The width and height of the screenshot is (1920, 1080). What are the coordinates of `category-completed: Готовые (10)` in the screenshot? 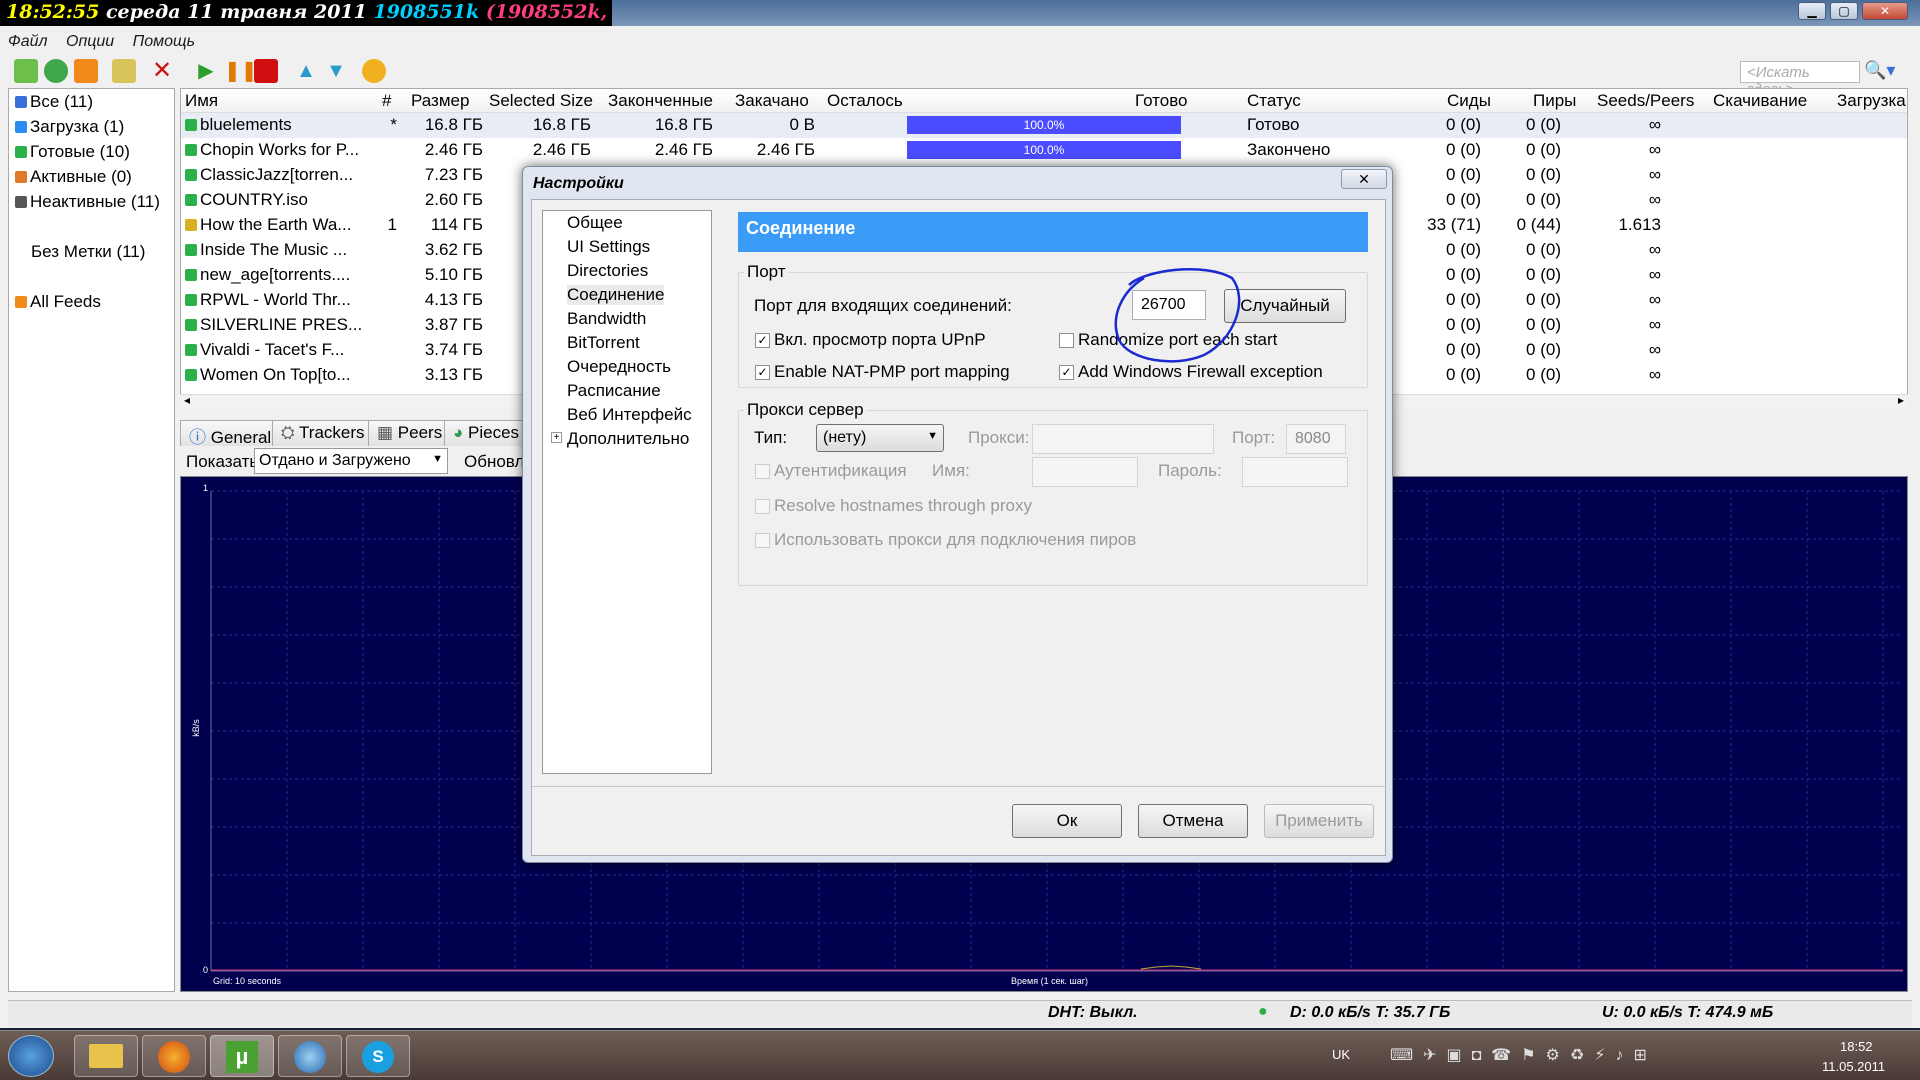 It's located at (72, 152).